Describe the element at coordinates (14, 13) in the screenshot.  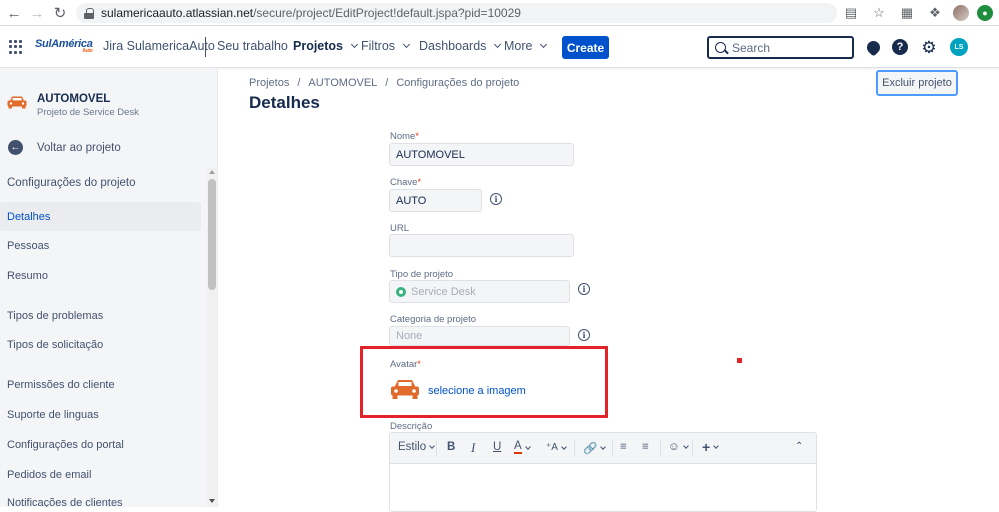
I see `back-arrow-icon: ←` at that location.